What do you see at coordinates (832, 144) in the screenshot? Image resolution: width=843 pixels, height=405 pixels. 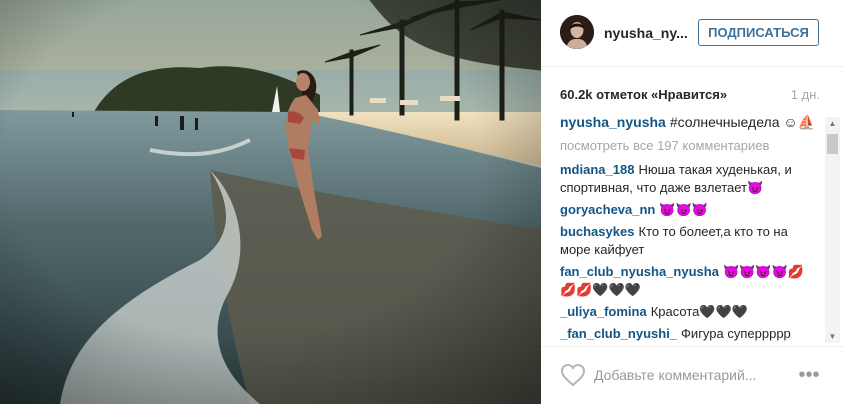 I see `scrollbar-thumb` at bounding box center [832, 144].